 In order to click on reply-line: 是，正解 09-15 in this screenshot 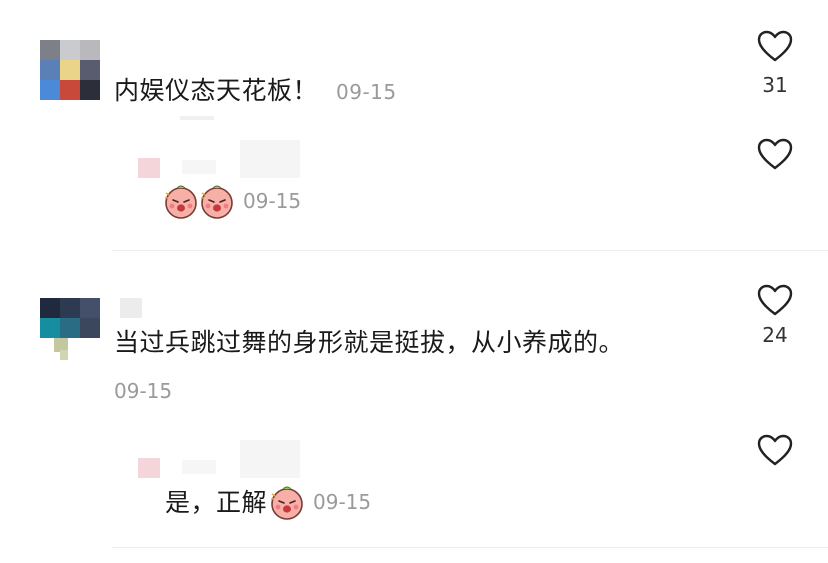, I will do `click(268, 502)`.